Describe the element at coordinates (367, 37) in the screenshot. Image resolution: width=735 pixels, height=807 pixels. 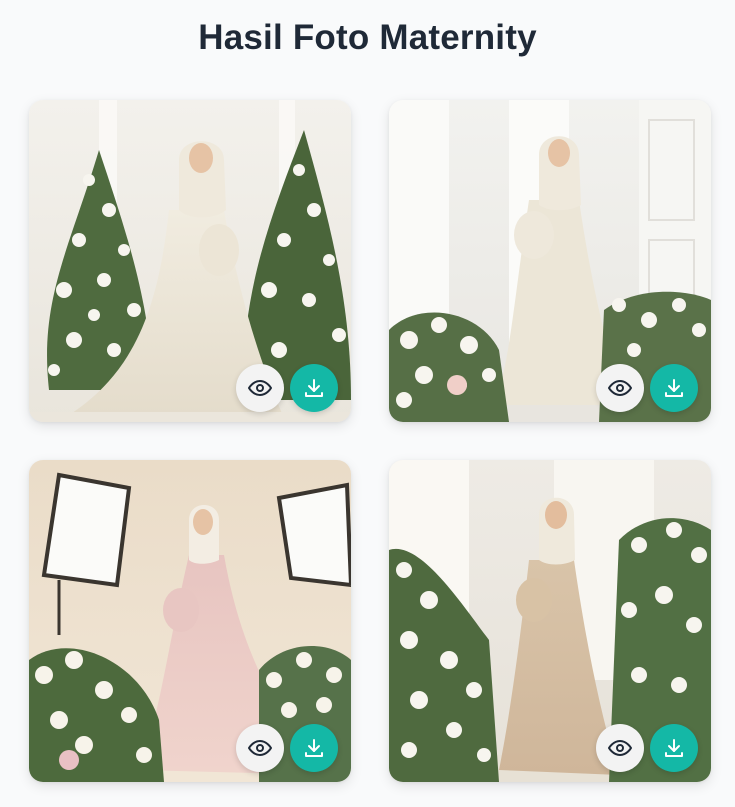
I see `page-title: Hasil Foto Maternity` at that location.